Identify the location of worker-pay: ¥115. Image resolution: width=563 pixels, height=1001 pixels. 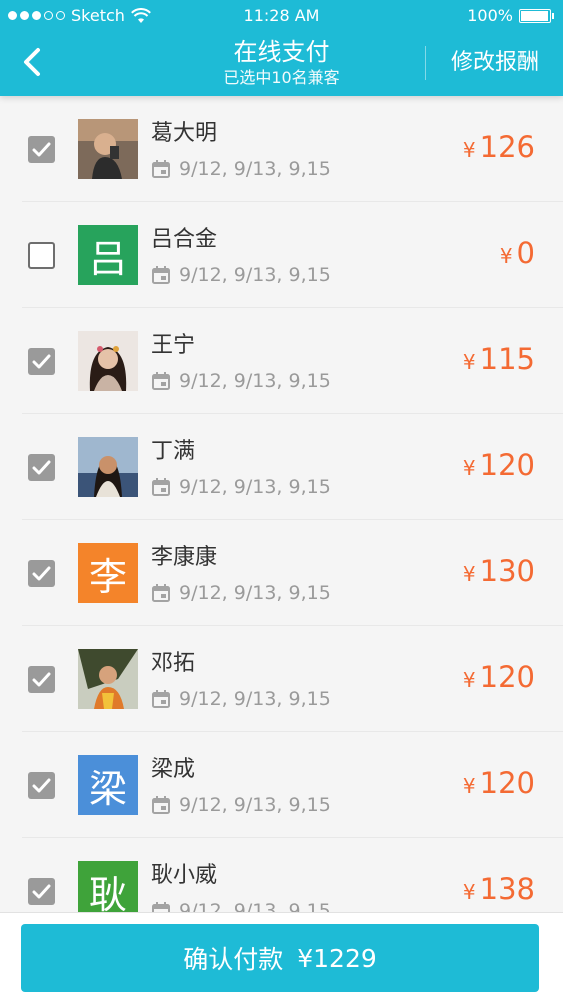
(499, 359).